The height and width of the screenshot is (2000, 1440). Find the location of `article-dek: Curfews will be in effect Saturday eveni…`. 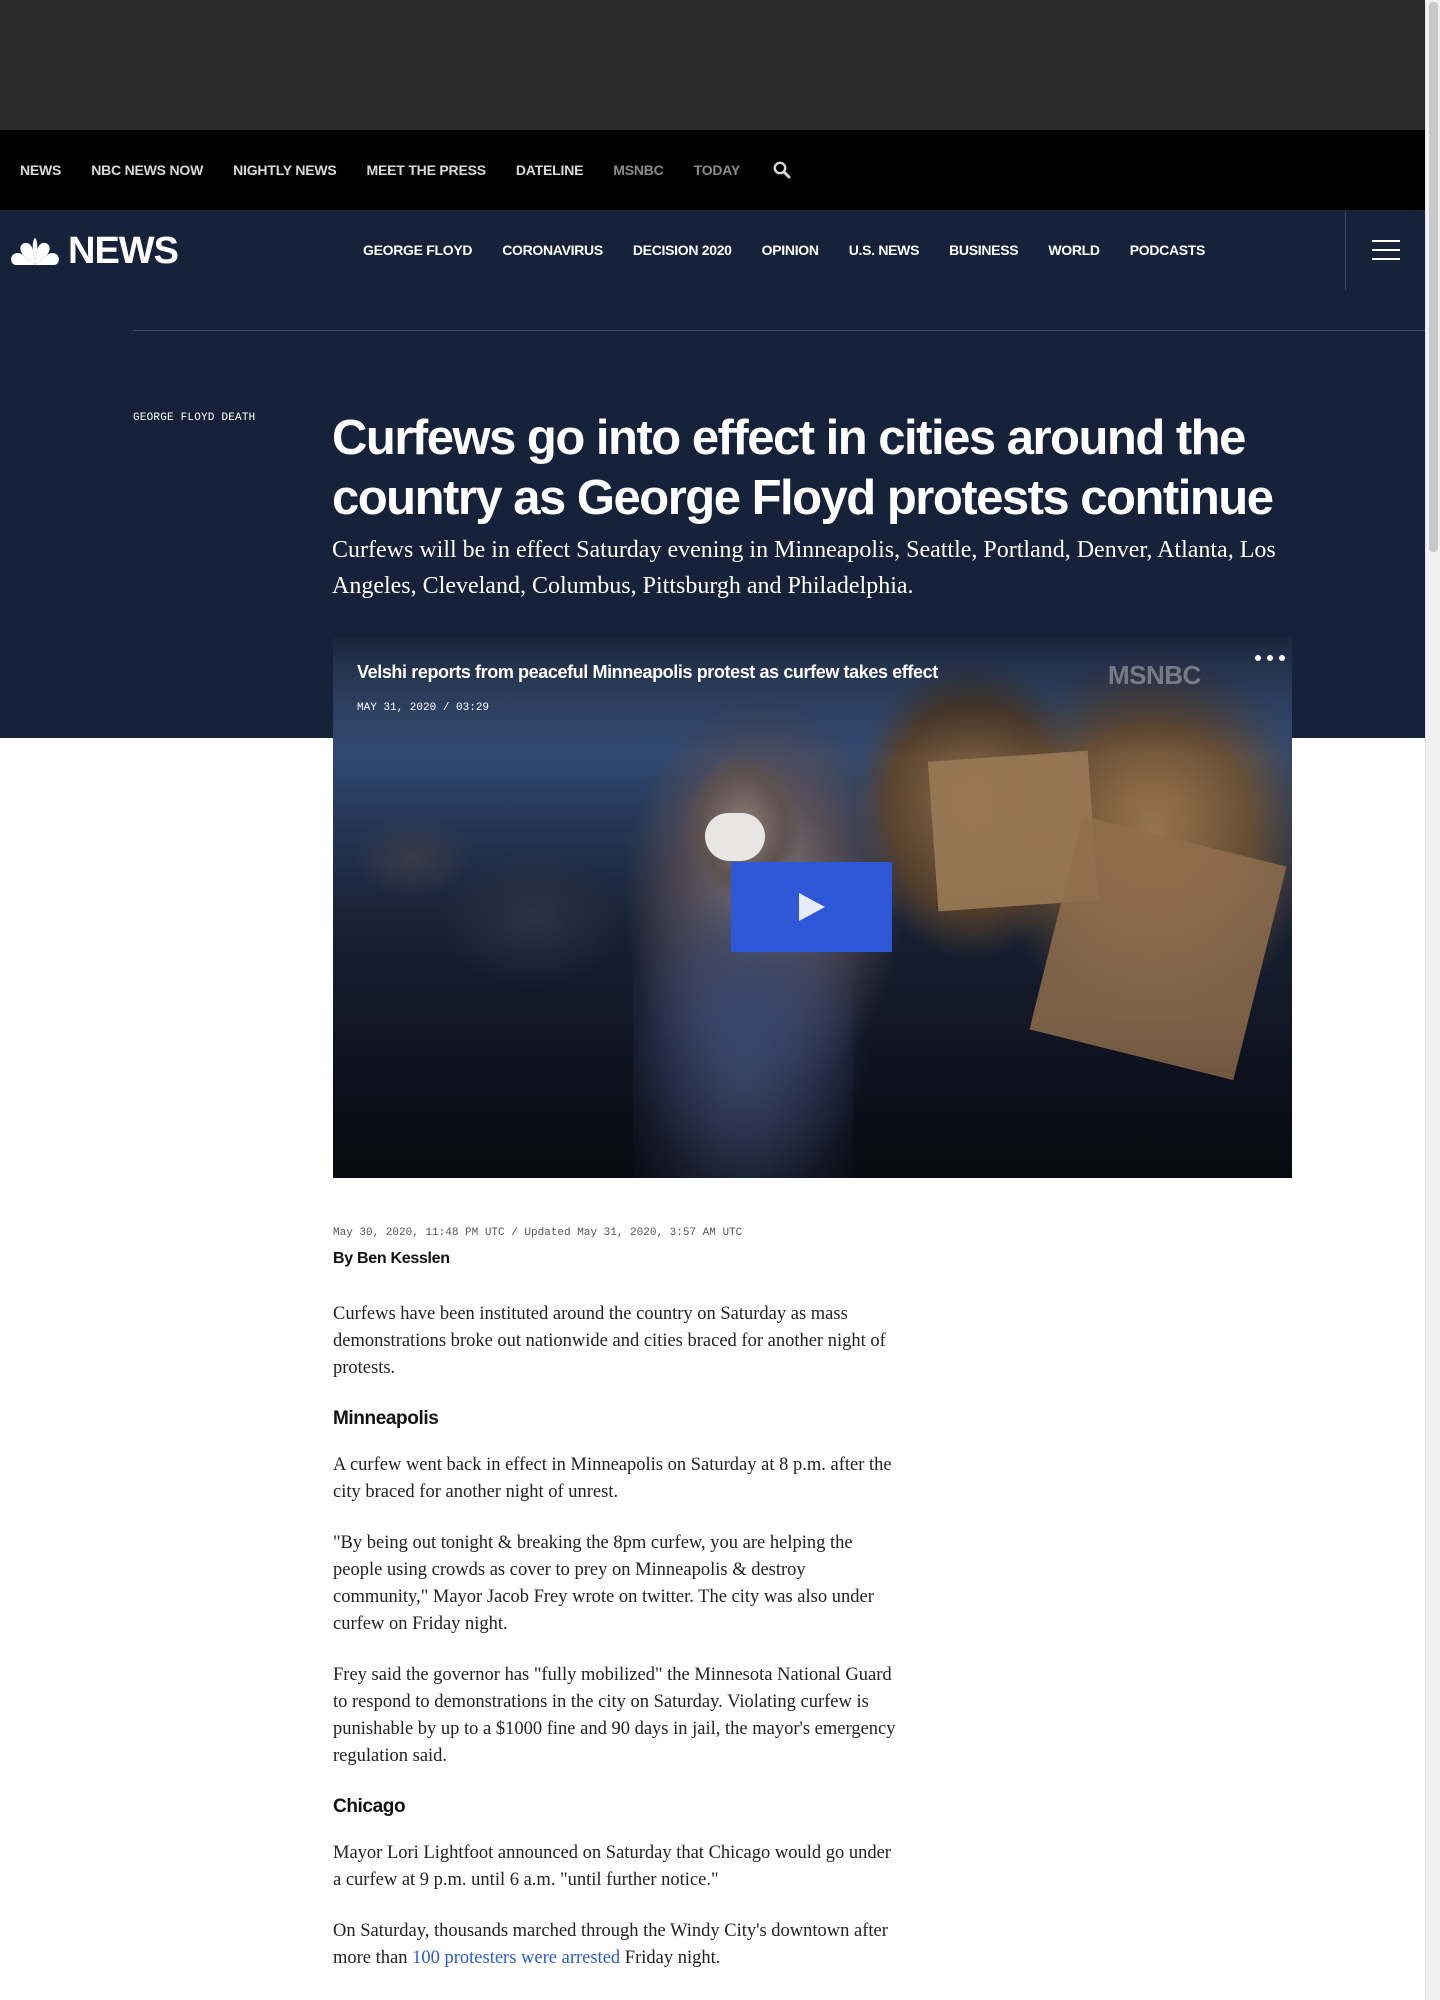

article-dek: Curfews will be in effect Saturday eveni… is located at coordinates (804, 568).